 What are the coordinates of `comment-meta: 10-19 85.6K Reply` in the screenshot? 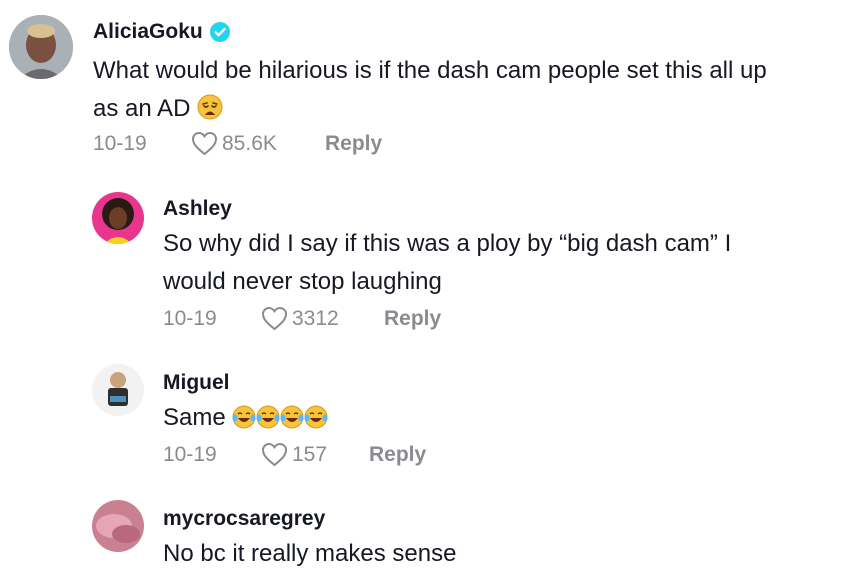 It's located at (293, 145).